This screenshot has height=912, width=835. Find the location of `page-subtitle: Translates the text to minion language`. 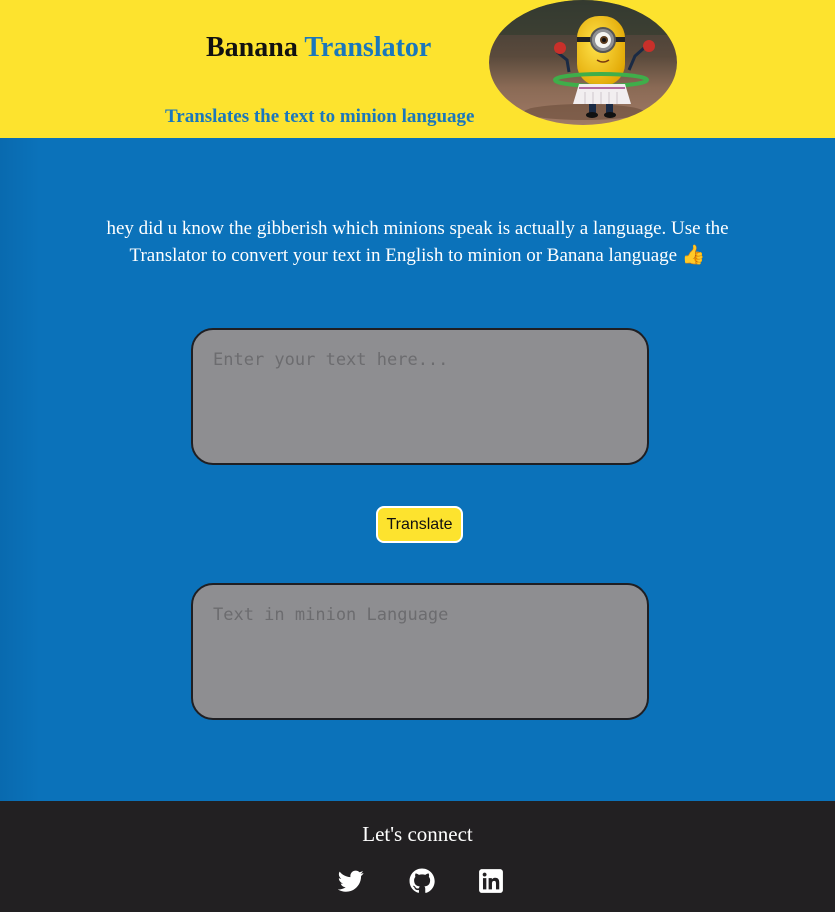

page-subtitle: Translates the text to minion language is located at coordinates (320, 116).